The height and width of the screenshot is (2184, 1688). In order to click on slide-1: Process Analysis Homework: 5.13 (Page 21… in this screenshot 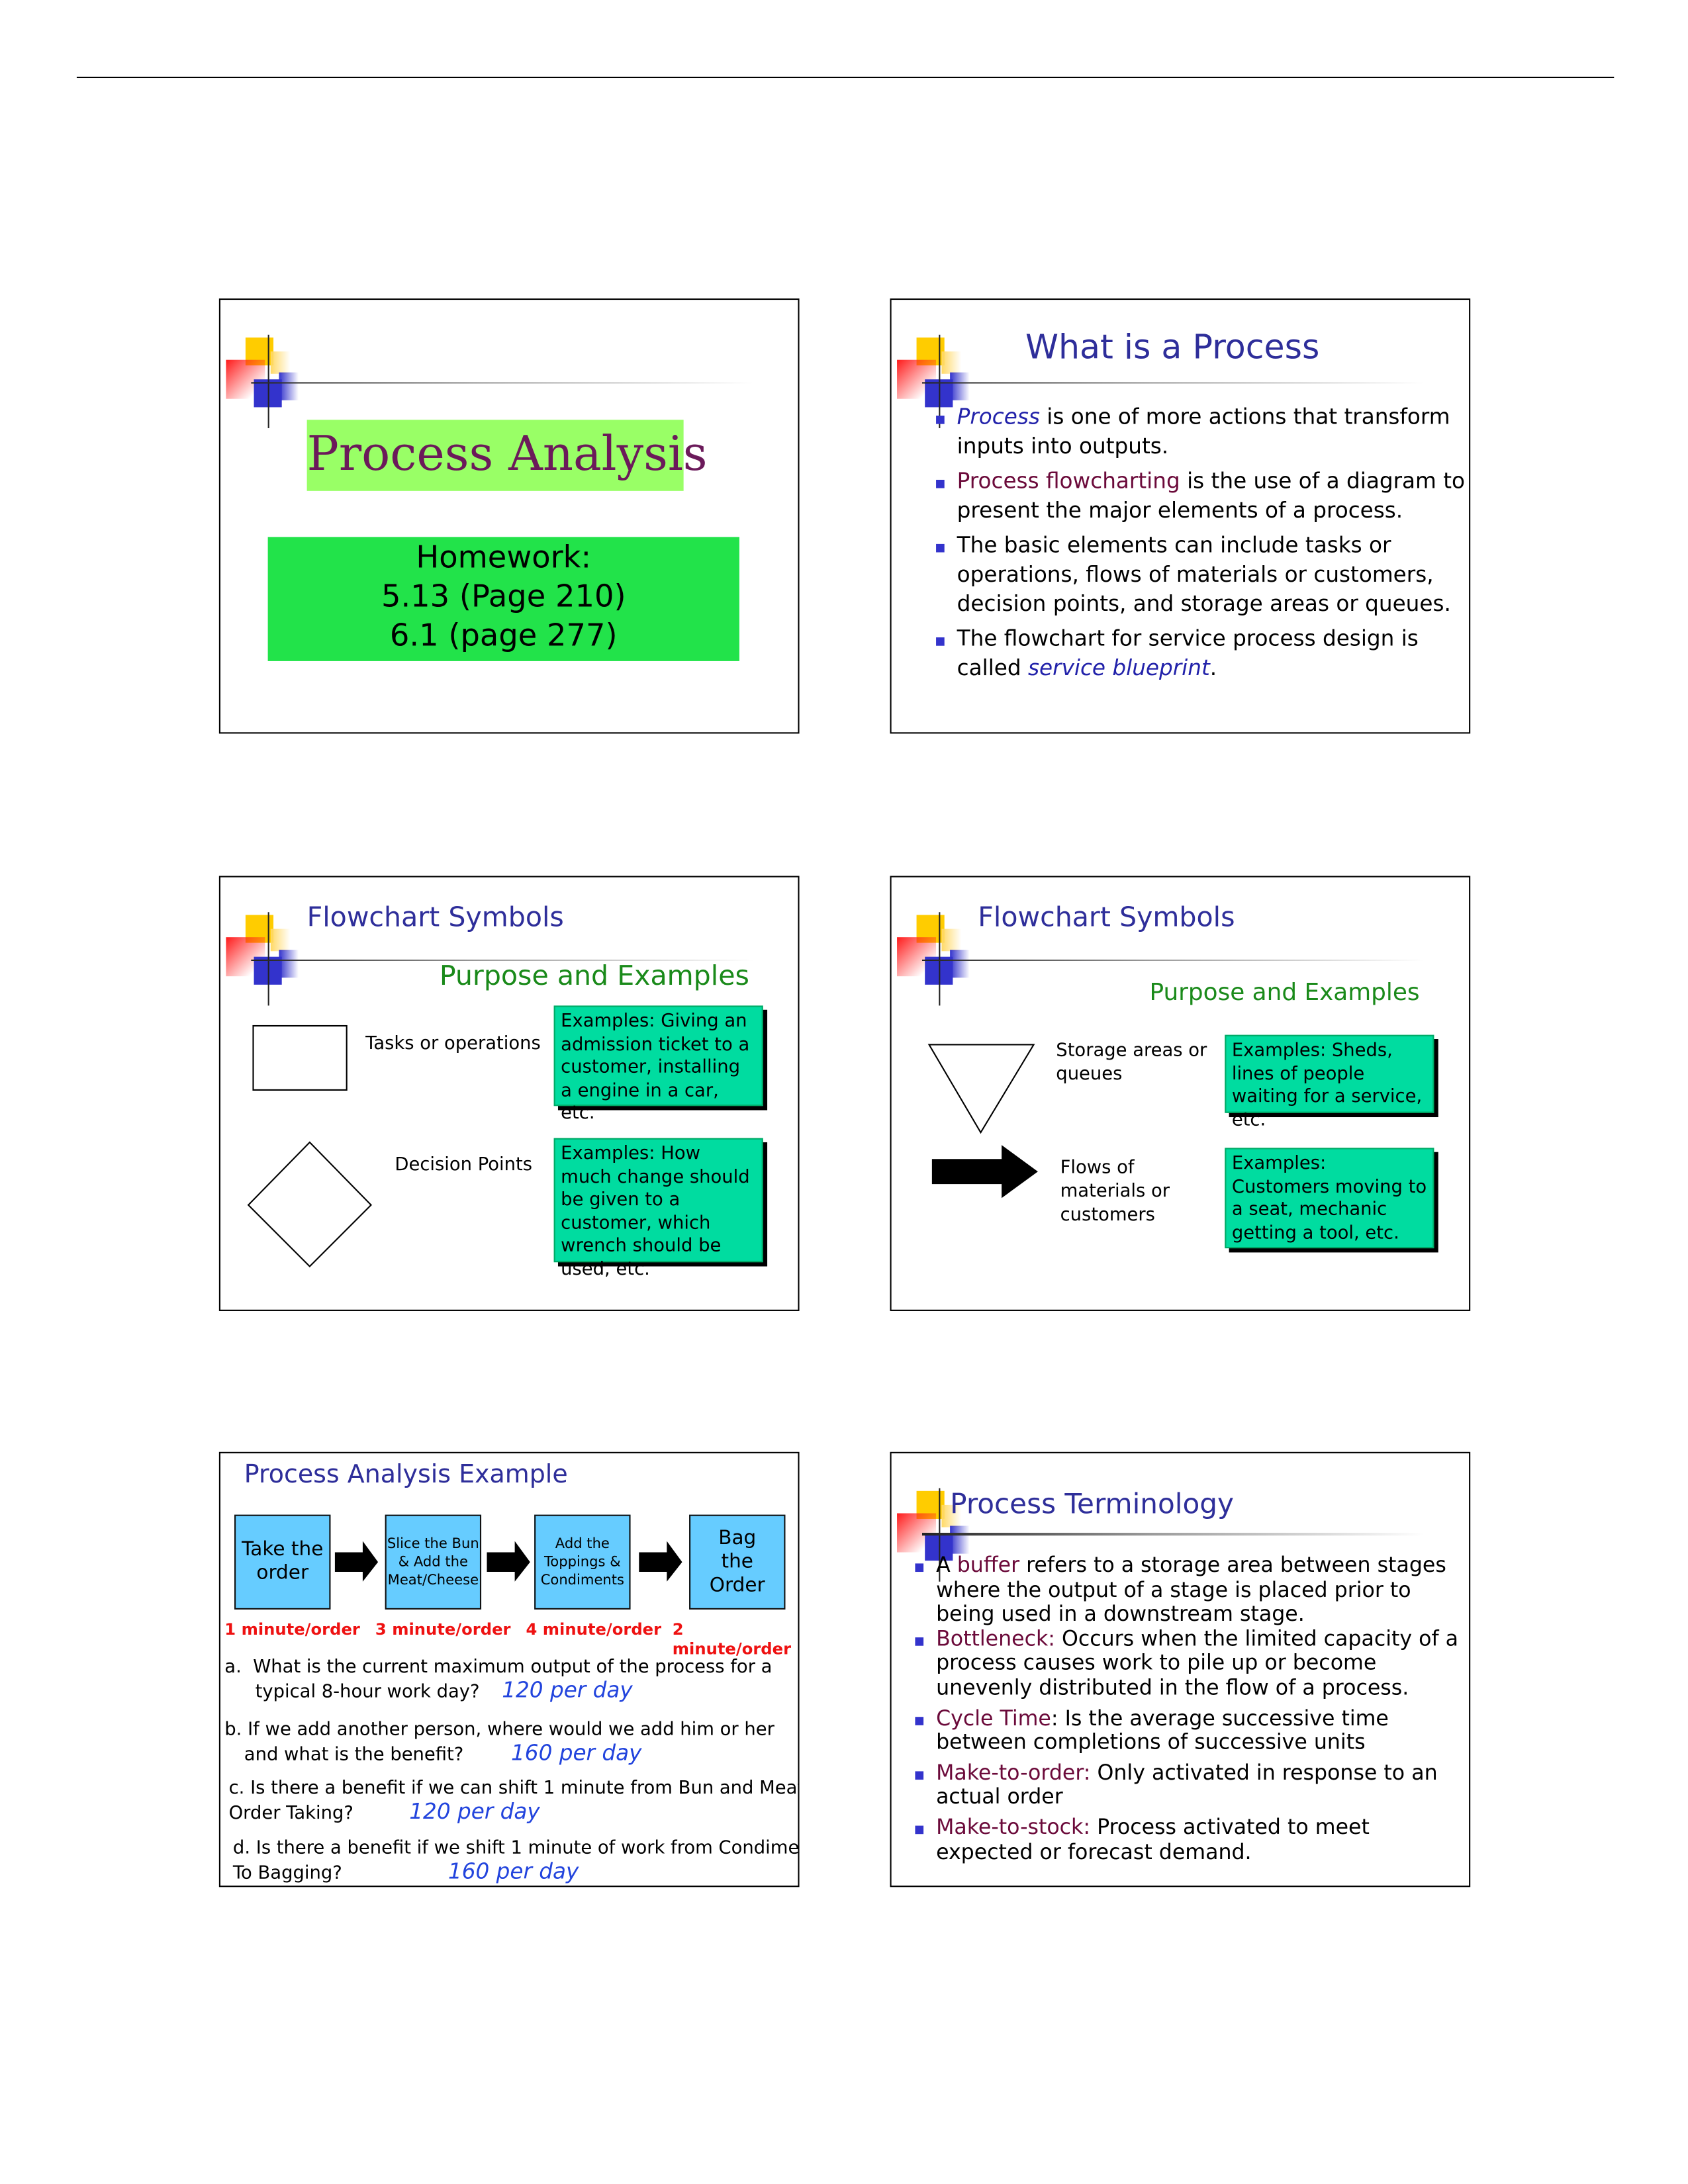, I will do `click(509, 516)`.